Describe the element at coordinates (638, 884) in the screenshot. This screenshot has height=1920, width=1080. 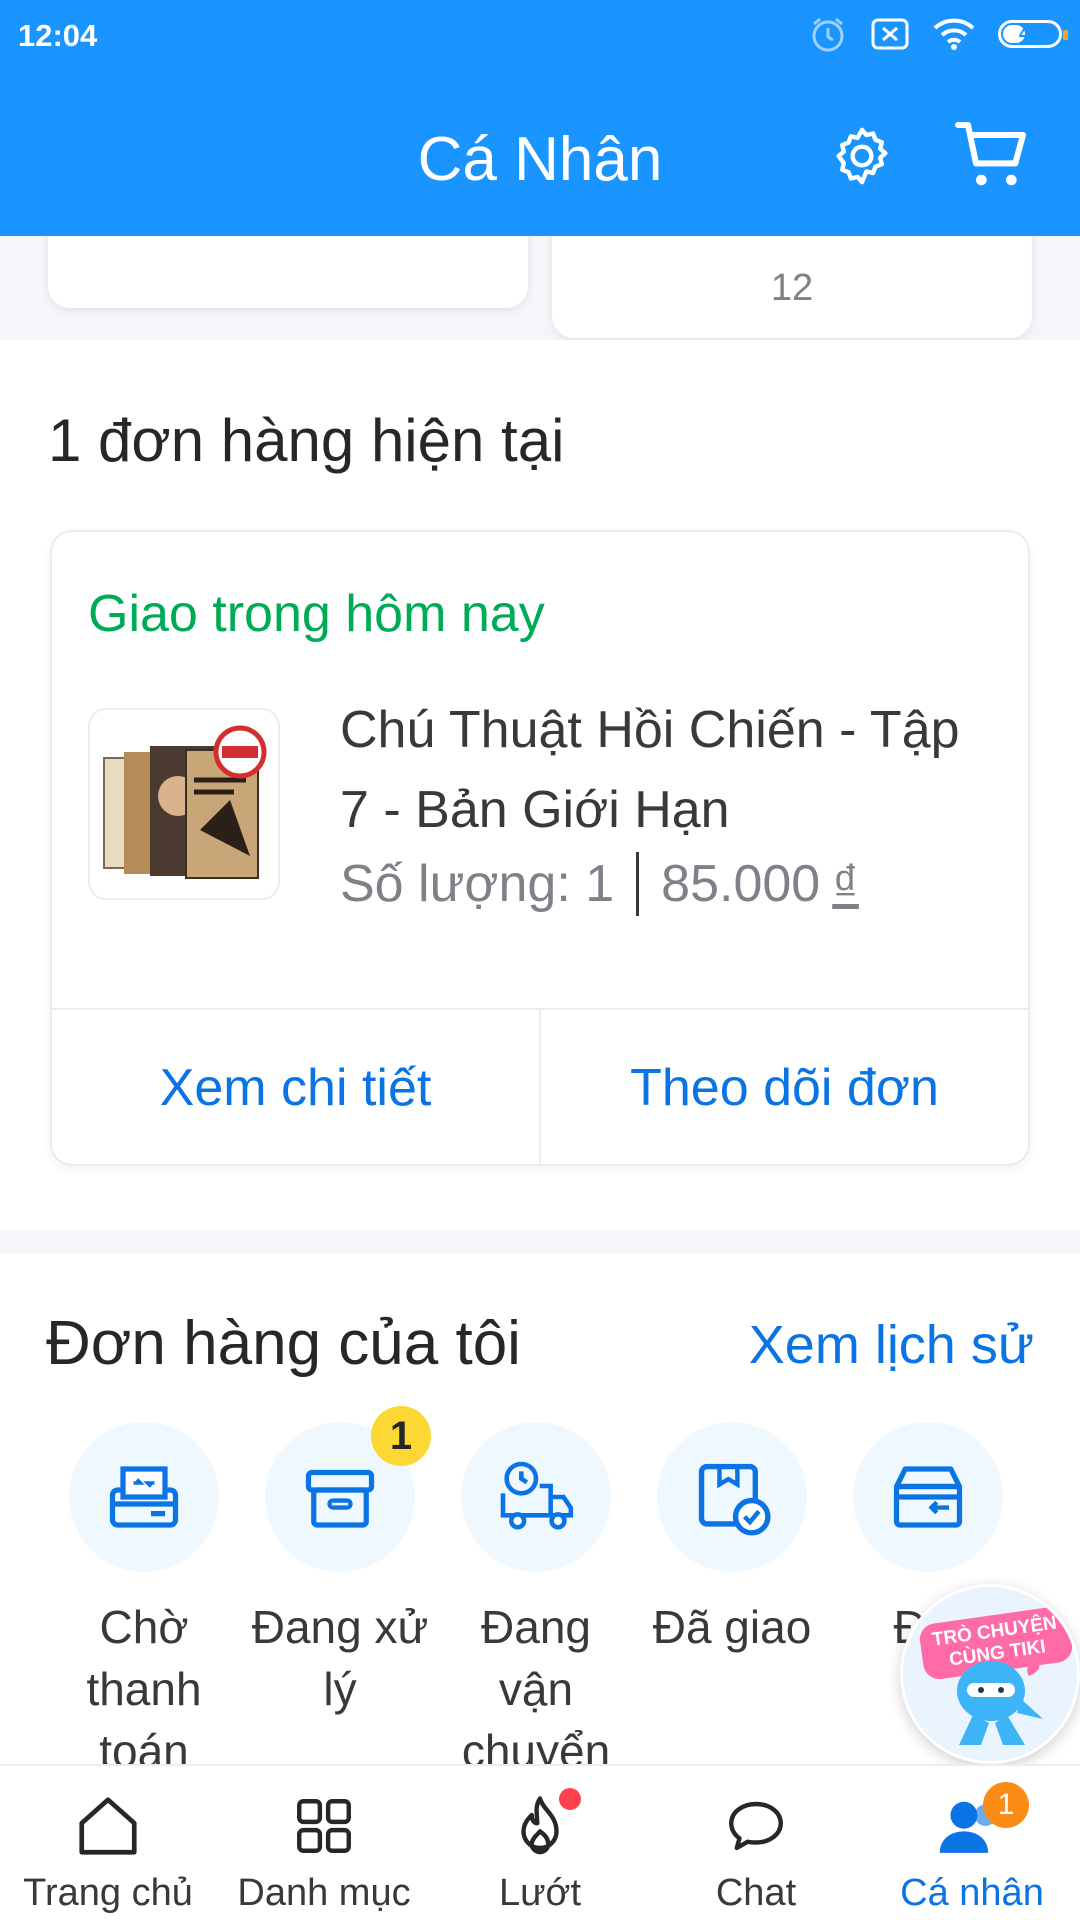
I see `divider` at that location.